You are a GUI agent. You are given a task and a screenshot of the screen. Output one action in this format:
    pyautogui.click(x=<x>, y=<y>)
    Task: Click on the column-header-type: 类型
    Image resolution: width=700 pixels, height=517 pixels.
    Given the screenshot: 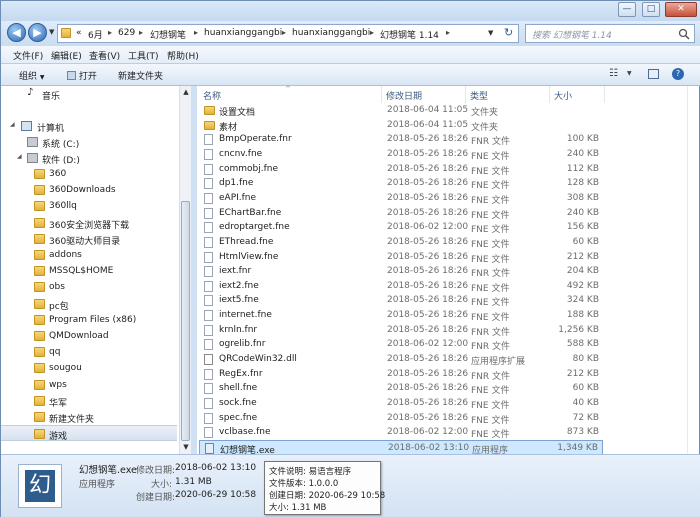 What is the action you would take?
    pyautogui.click(x=508, y=94)
    